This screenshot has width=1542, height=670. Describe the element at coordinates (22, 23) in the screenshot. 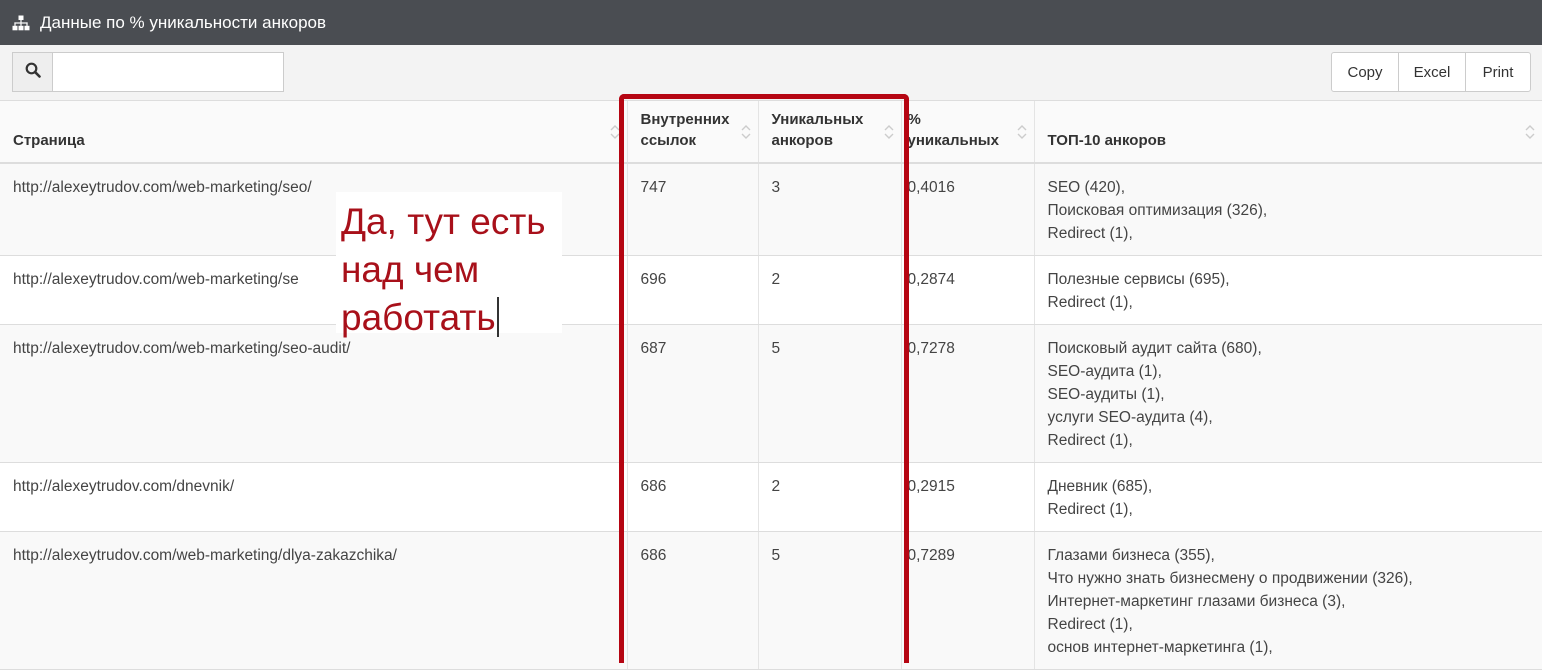

I see `sitemap-icon` at that location.